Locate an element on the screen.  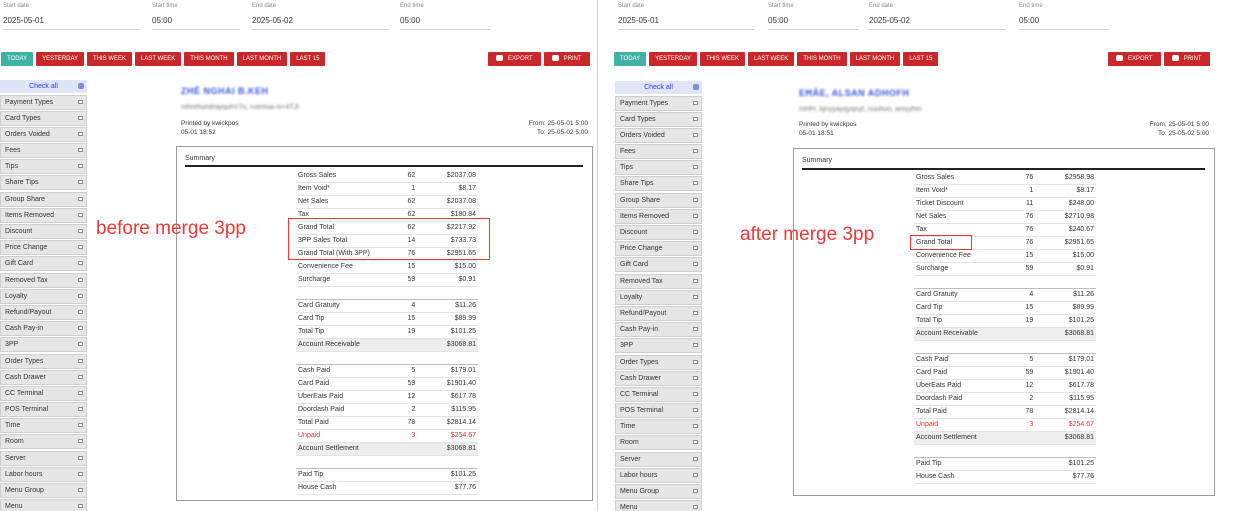
sidebar-item-label: Tips is located at coordinates (11, 167).